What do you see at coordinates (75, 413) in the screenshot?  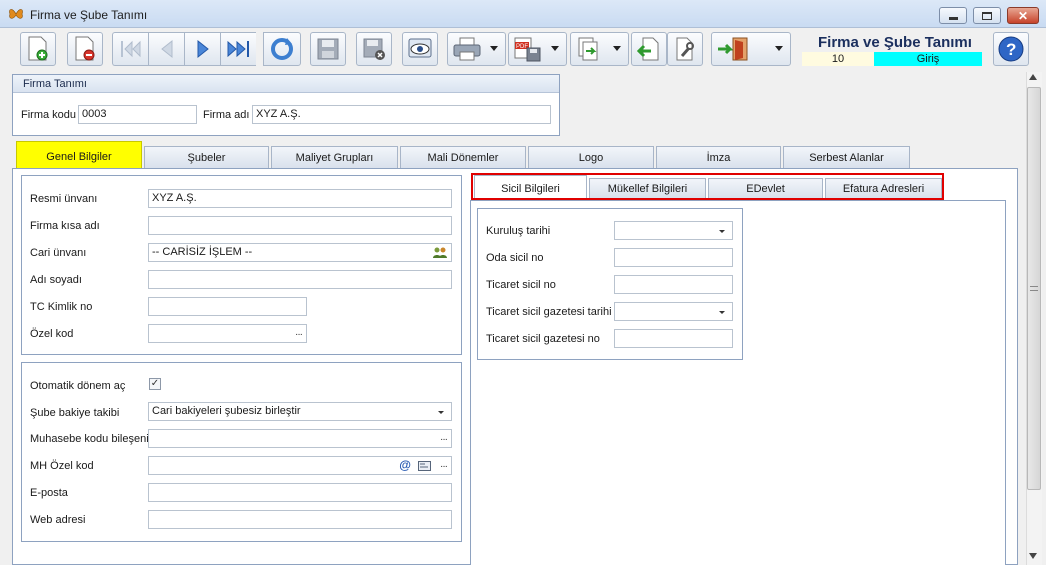 I see `branch-balance-label: Şube bakiye takibi` at bounding box center [75, 413].